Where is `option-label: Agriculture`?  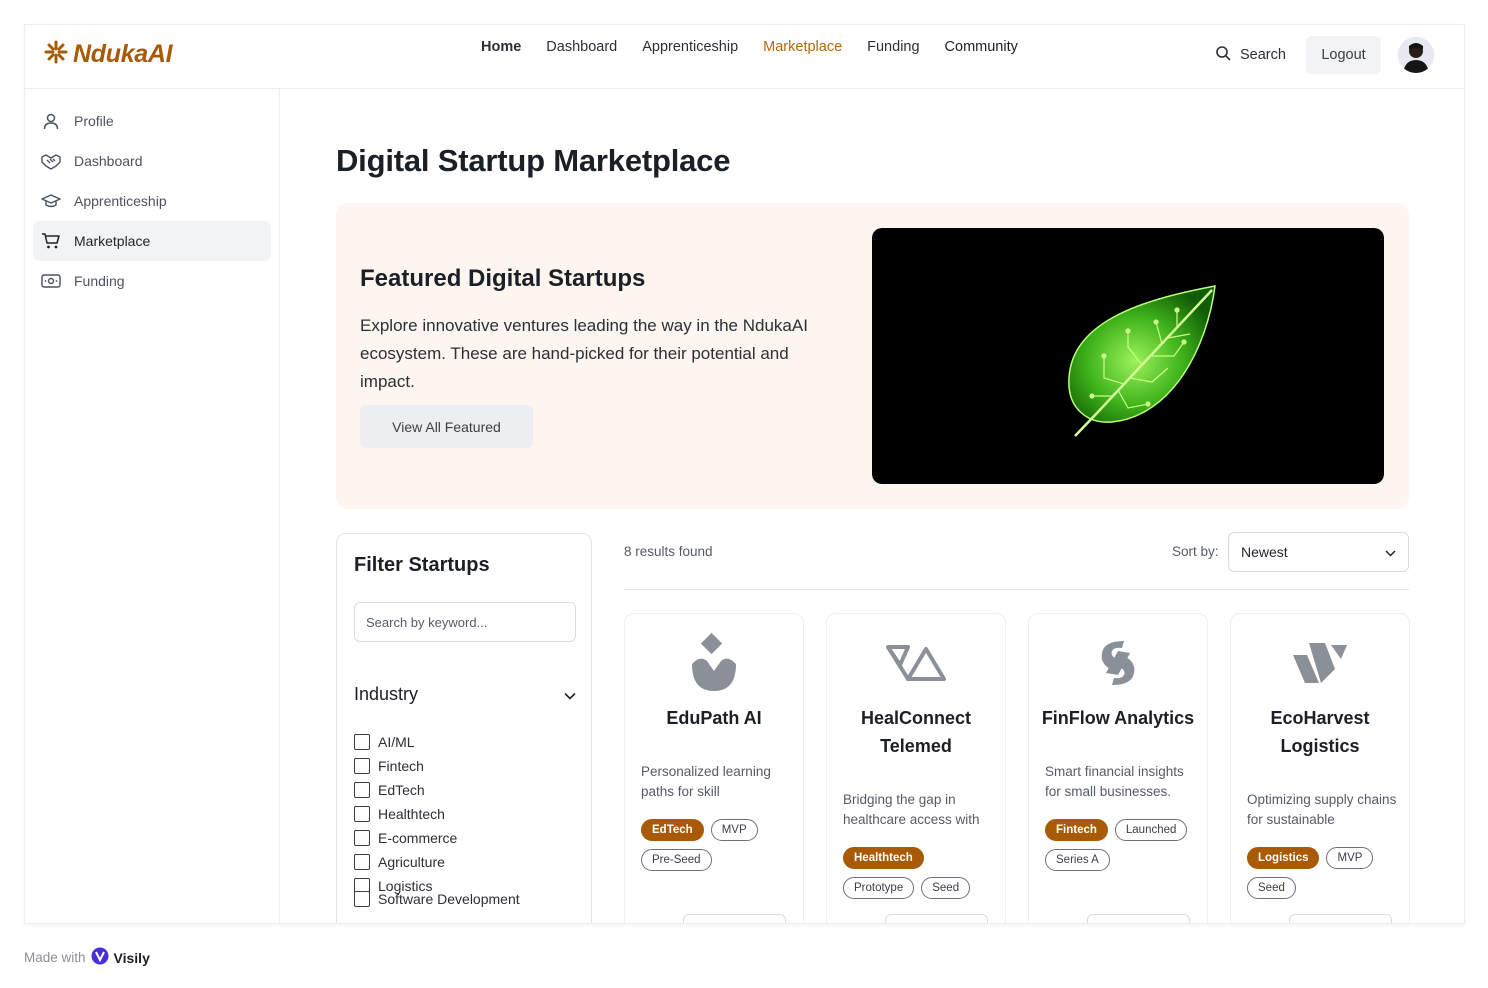
option-label: Agriculture is located at coordinates (411, 862).